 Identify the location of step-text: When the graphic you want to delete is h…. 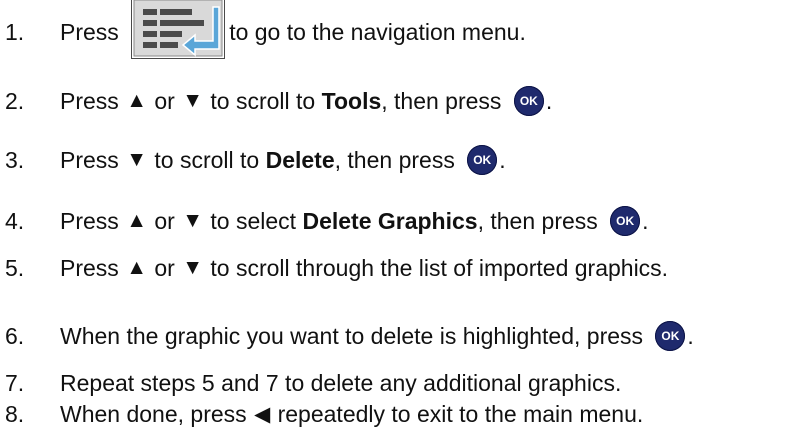
(377, 336).